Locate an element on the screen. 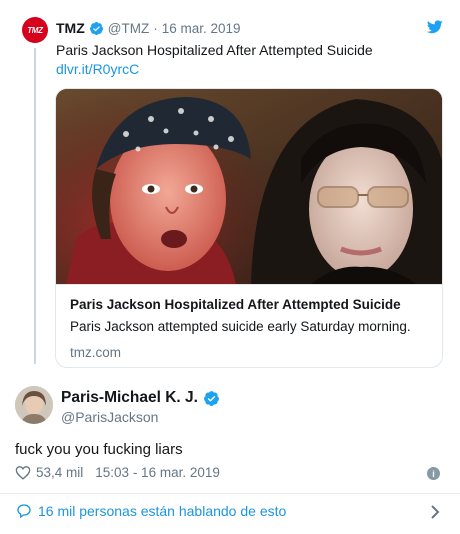 The width and height of the screenshot is (460, 534). footer-divider is located at coordinates (230, 493).